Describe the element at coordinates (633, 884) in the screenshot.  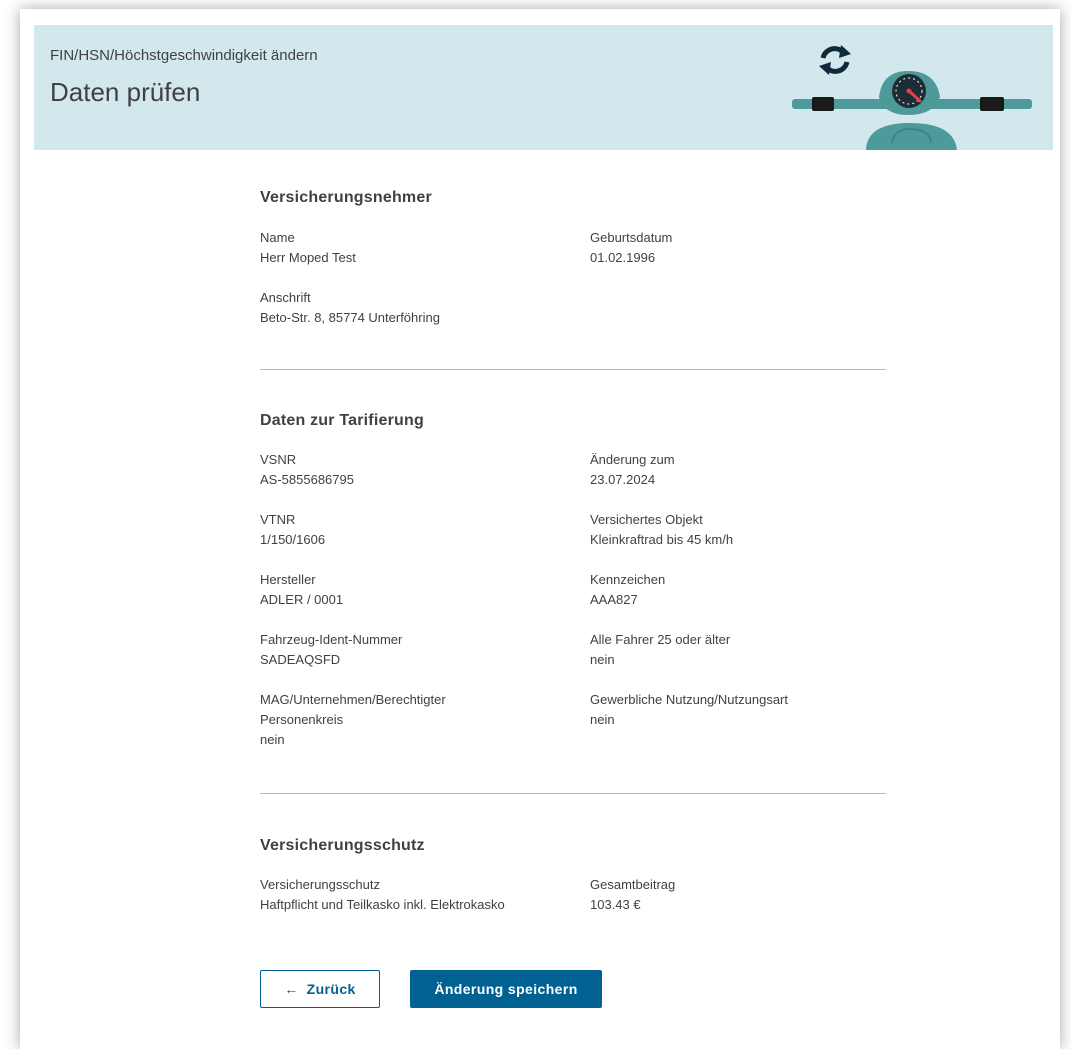
I see `field-label: Gesamtbeitrag` at that location.